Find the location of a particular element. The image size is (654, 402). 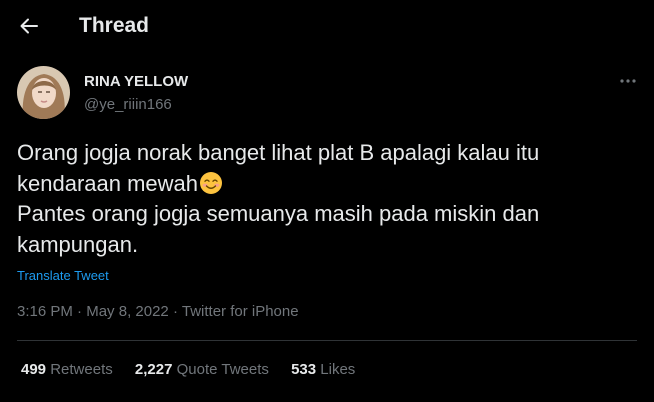

tweet-source: Twitter for iPhone is located at coordinates (240, 311).